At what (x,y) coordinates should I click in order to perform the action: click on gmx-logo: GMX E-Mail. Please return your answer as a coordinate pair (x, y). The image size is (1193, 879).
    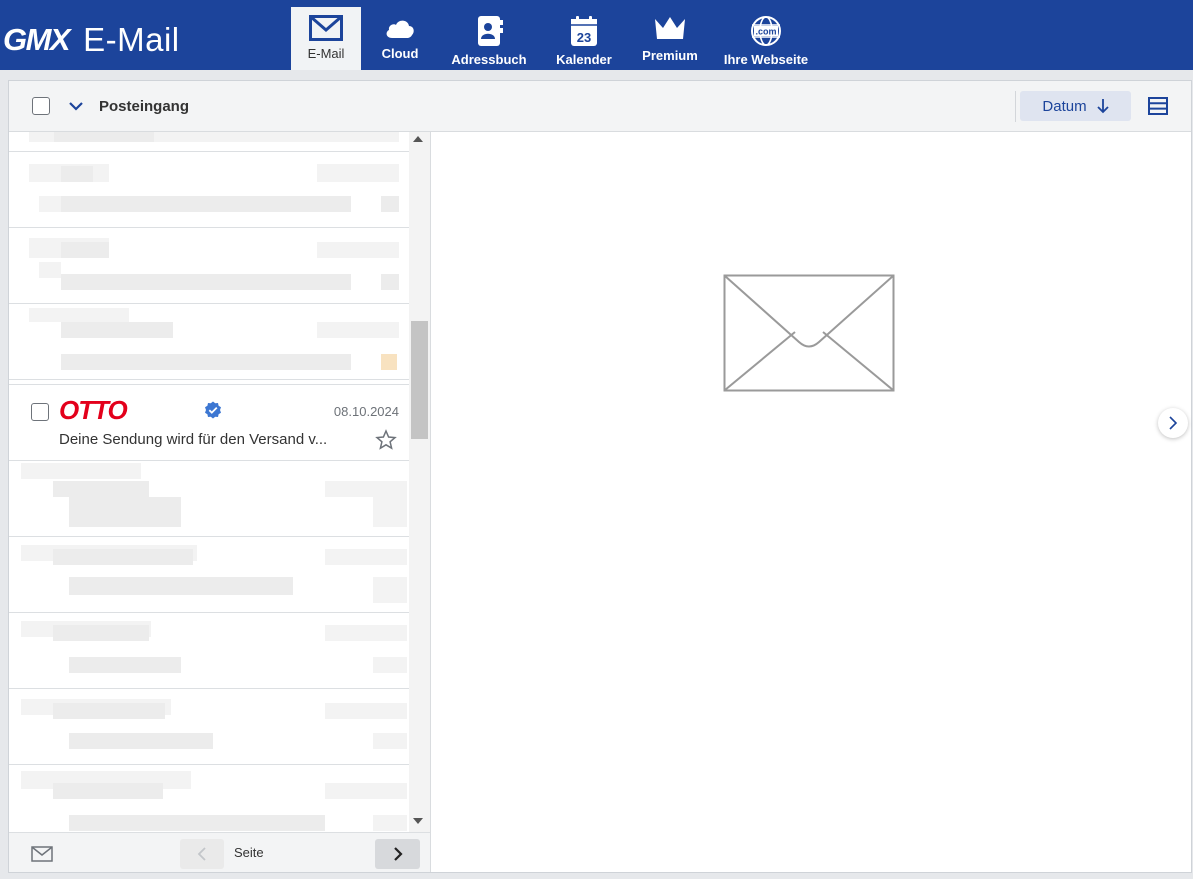
    Looking at the image, I should click on (91, 40).